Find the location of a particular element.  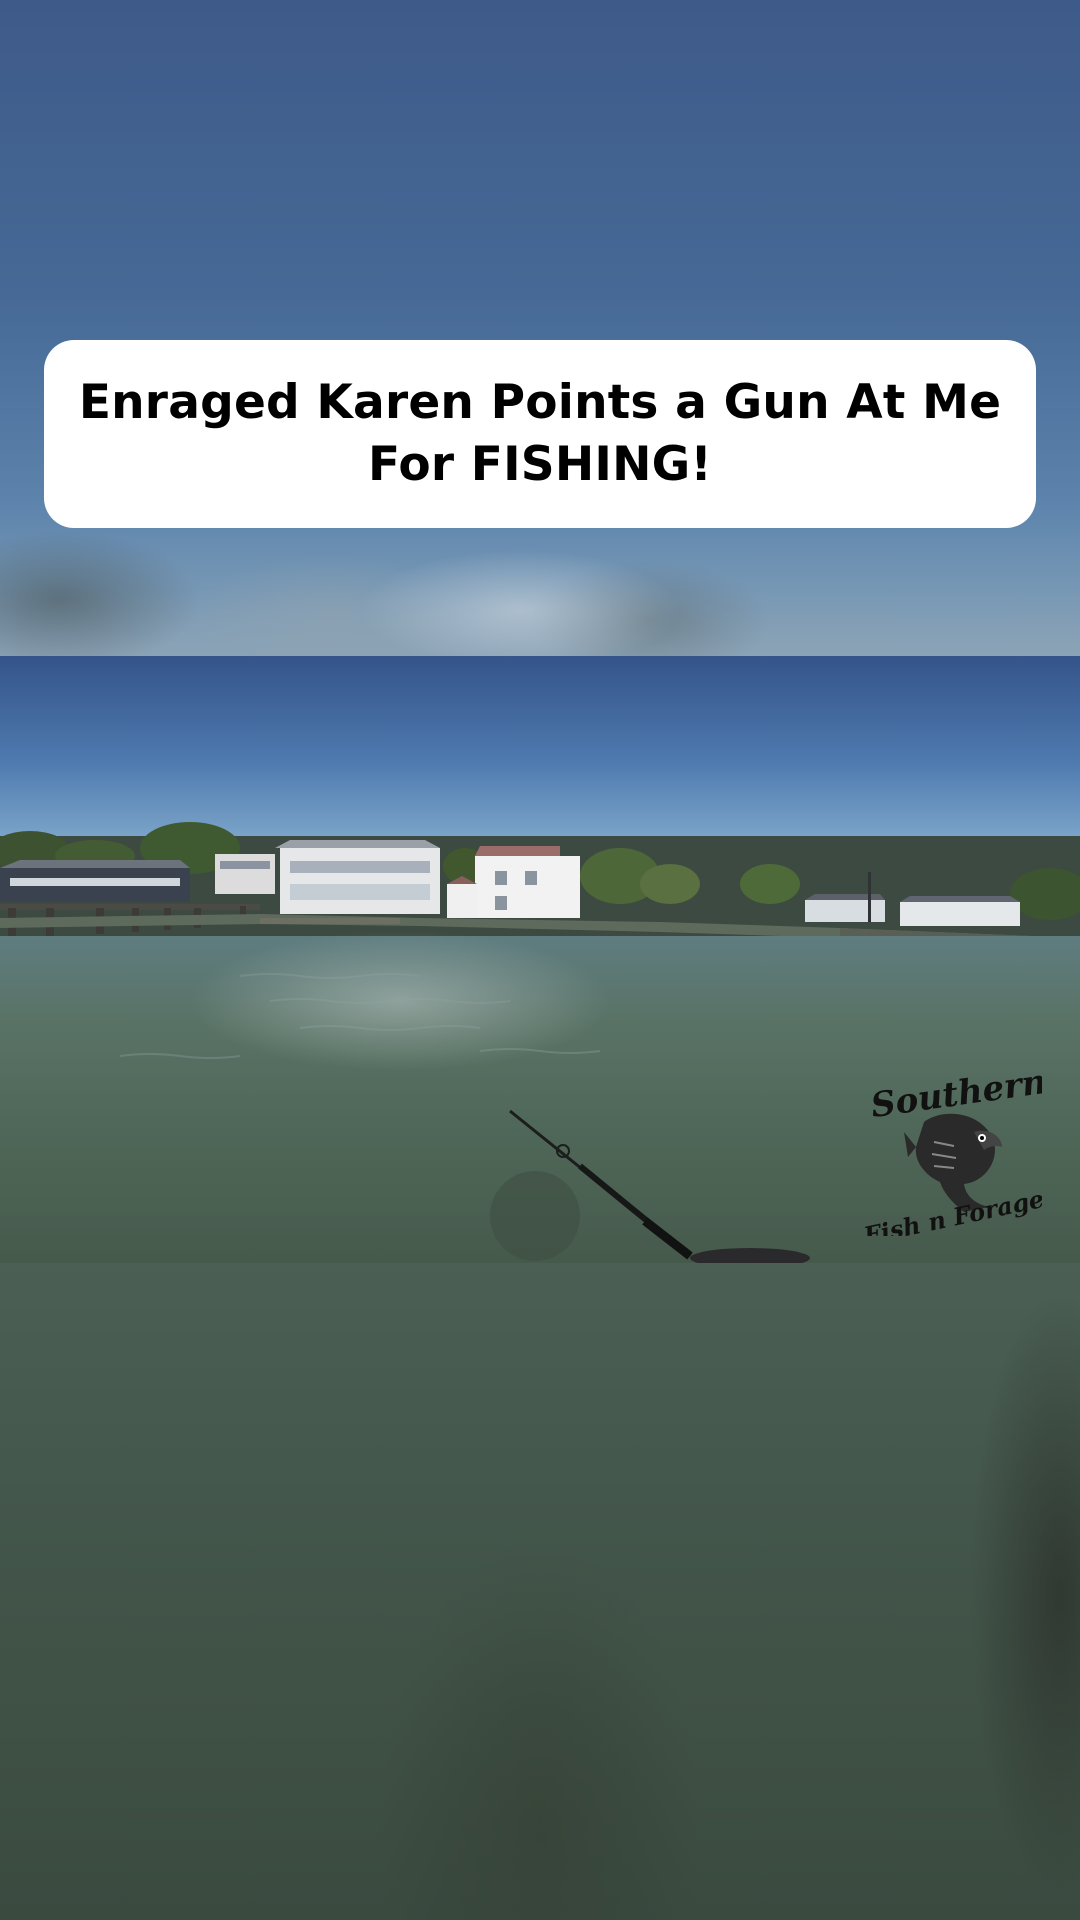

blurred-shoreline-band is located at coordinates (540, 588).